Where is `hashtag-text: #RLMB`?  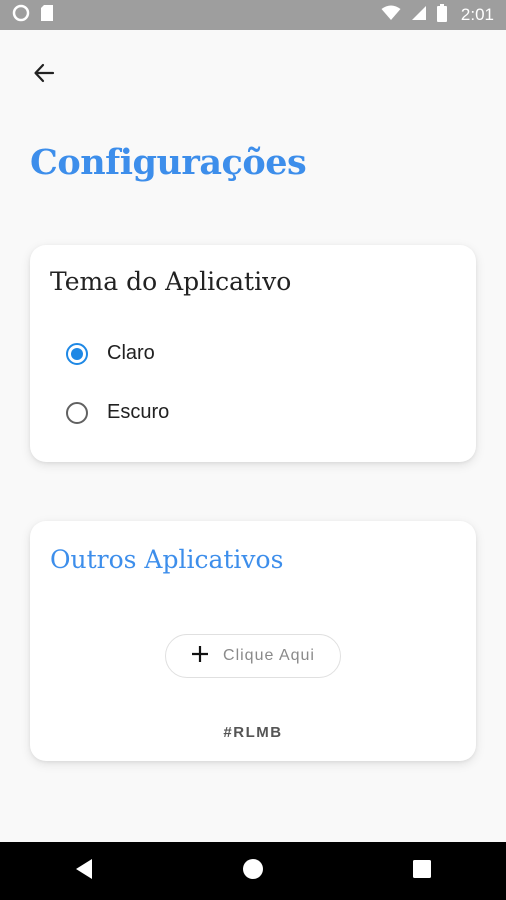
hashtag-text: #RLMB is located at coordinates (253, 732).